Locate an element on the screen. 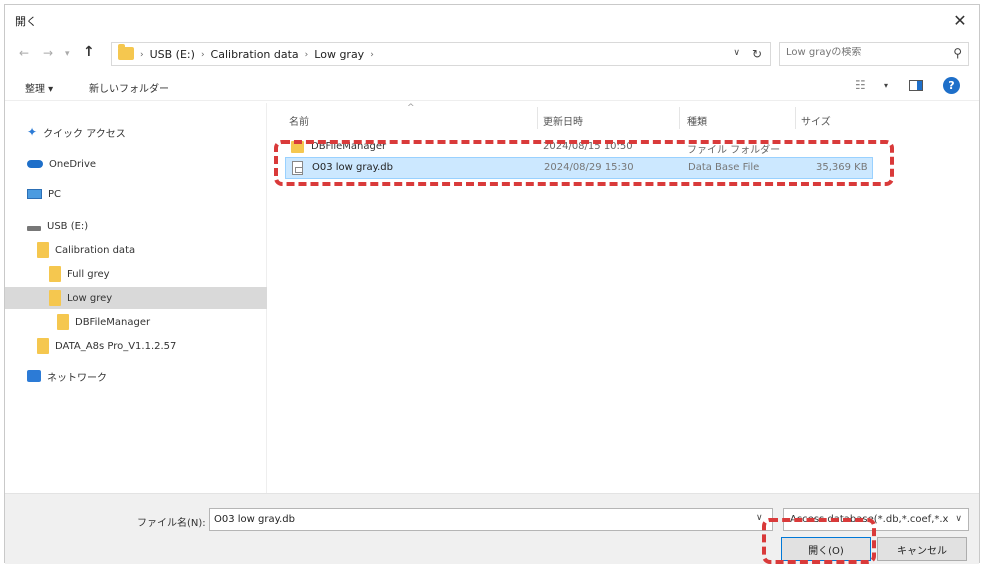  refresh-icon: ↻ is located at coordinates (757, 54).